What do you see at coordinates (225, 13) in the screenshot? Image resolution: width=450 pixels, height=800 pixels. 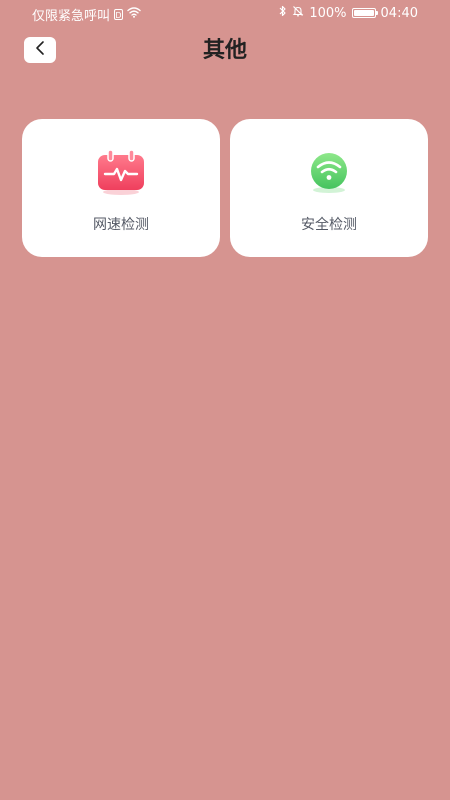 I see `status-bar: 仅限紧急呼叫 D 100% 04:40` at bounding box center [225, 13].